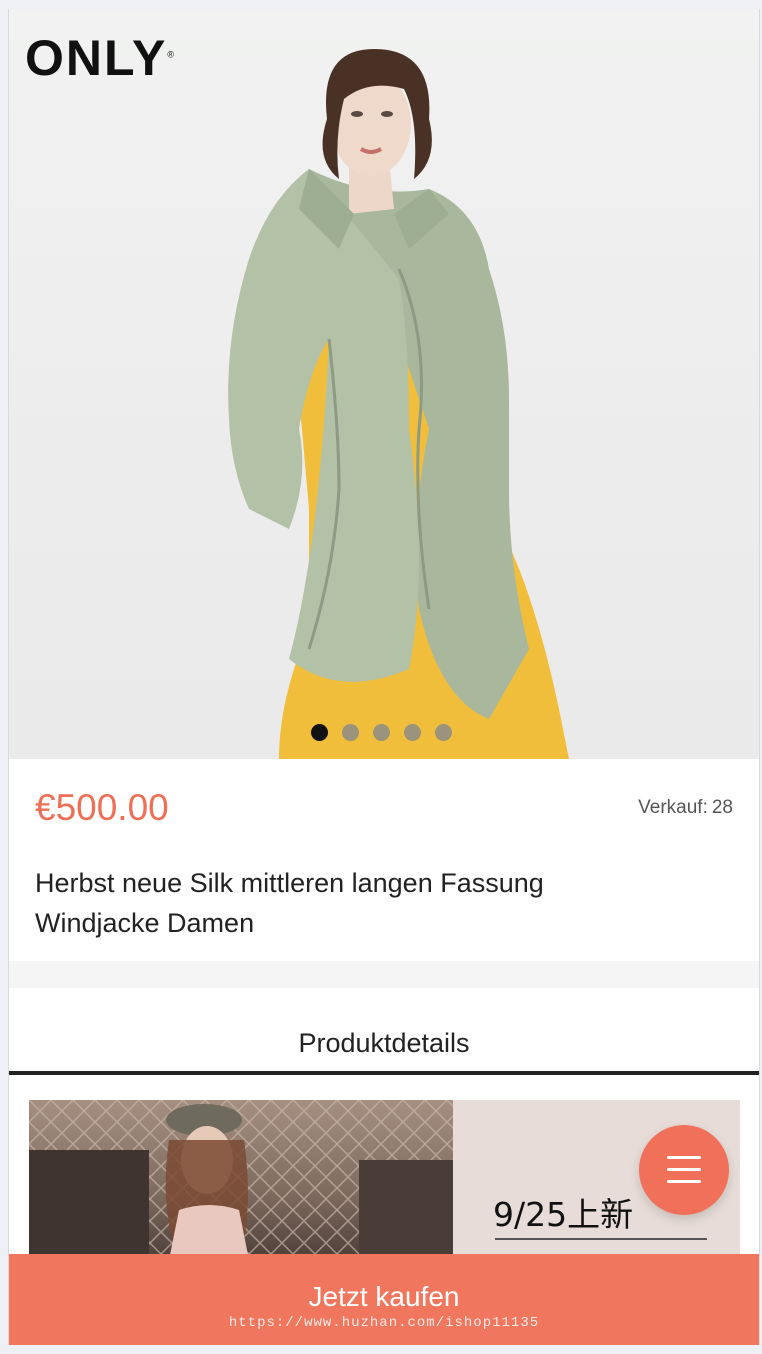 The width and height of the screenshot is (762, 1354). What do you see at coordinates (384, 974) in the screenshot?
I see `section-divider` at bounding box center [384, 974].